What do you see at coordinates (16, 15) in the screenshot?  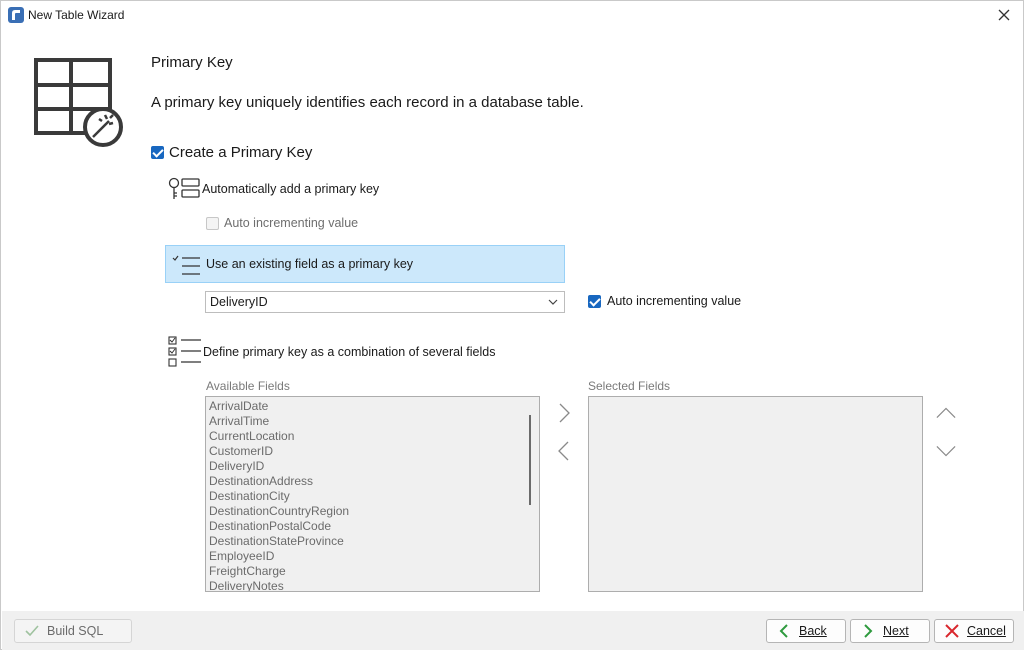 I see `app-icon` at bounding box center [16, 15].